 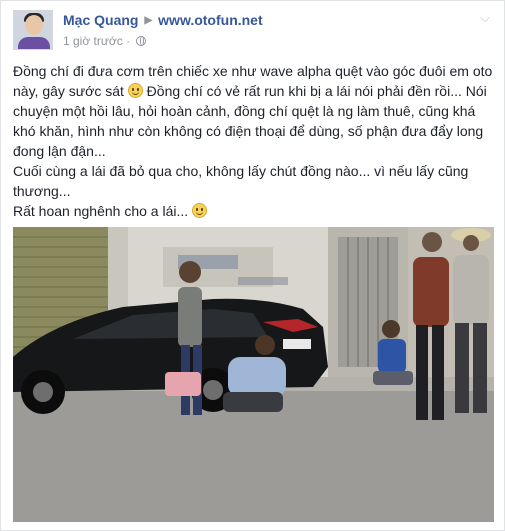 I want to click on avatar-face, so click(x=34, y=25).